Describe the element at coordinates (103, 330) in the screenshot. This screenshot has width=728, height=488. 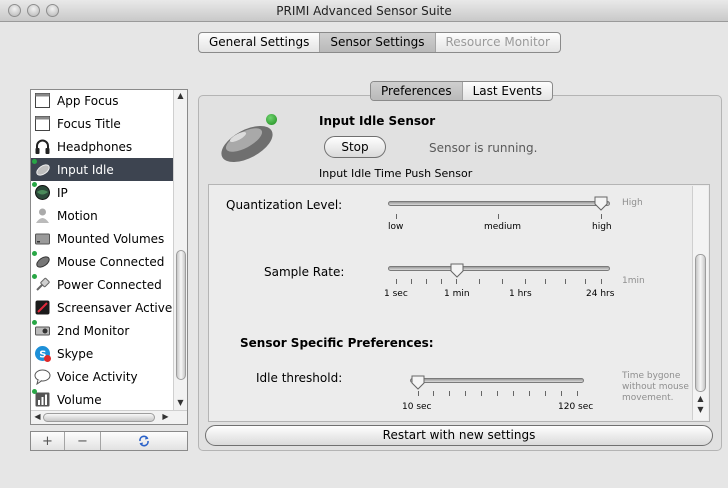
I see `list-item-2nd-monitor: 2nd Monitor` at that location.